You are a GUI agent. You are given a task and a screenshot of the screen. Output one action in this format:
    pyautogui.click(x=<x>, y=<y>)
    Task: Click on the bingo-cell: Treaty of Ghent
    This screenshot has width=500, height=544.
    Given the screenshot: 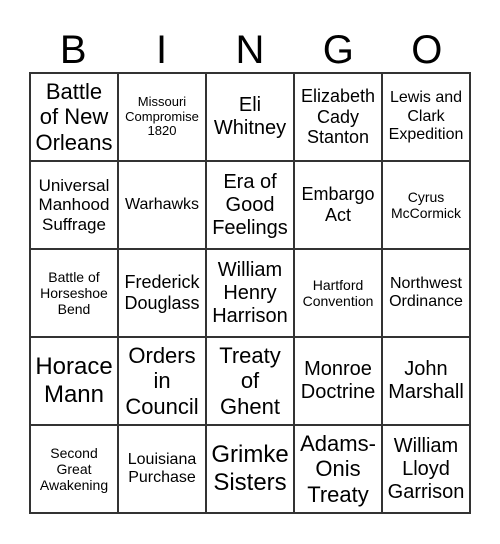 What is the action you would take?
    pyautogui.click(x=250, y=381)
    